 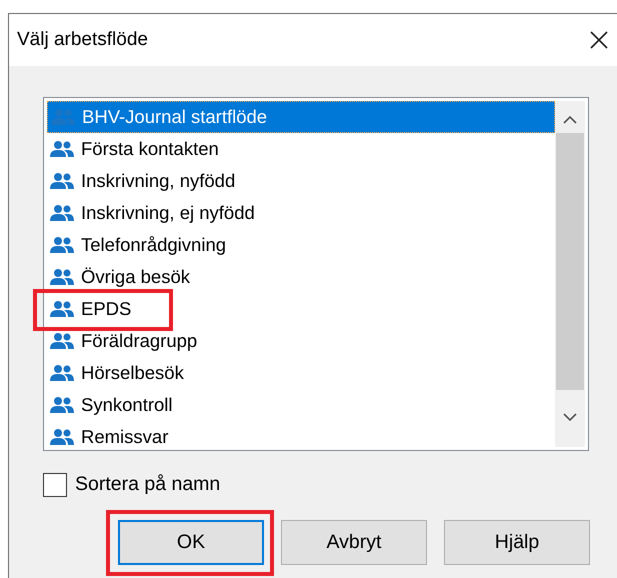 I want to click on list-item: BHV-Journal startflöde, so click(x=301, y=117).